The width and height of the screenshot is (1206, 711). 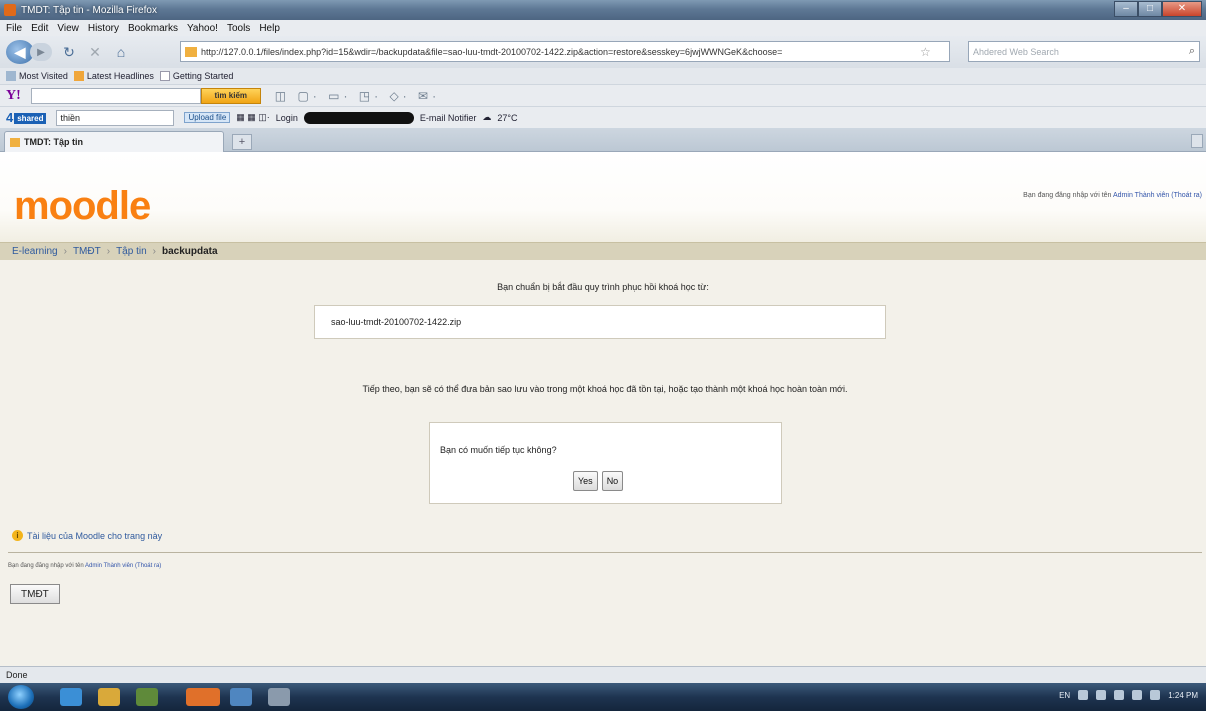 I want to click on bookmark-latest-headlines: Latest Headlines, so click(x=113, y=76).